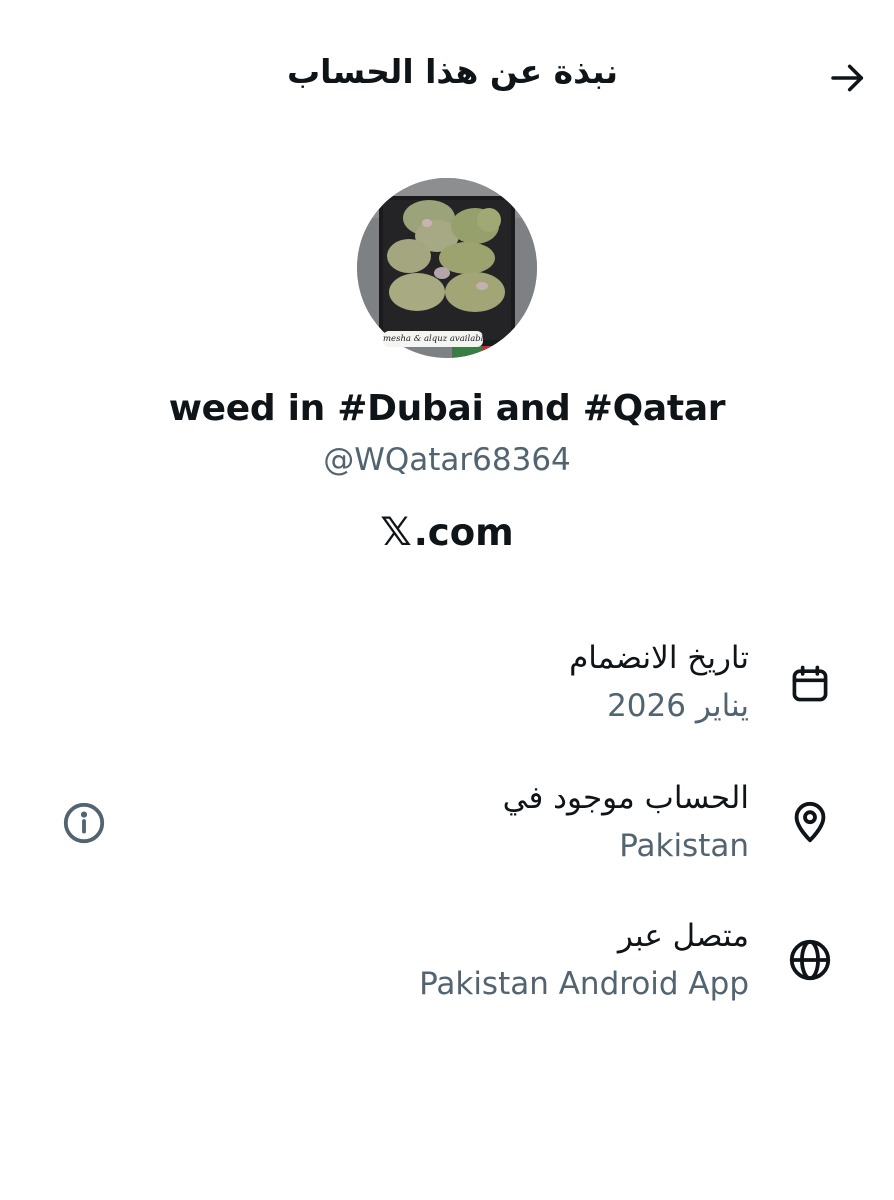 Image resolution: width=894 pixels, height=1200 pixels. I want to click on info-row-joined: تاريخ الانضمام يناير 2026, so click(447, 690).